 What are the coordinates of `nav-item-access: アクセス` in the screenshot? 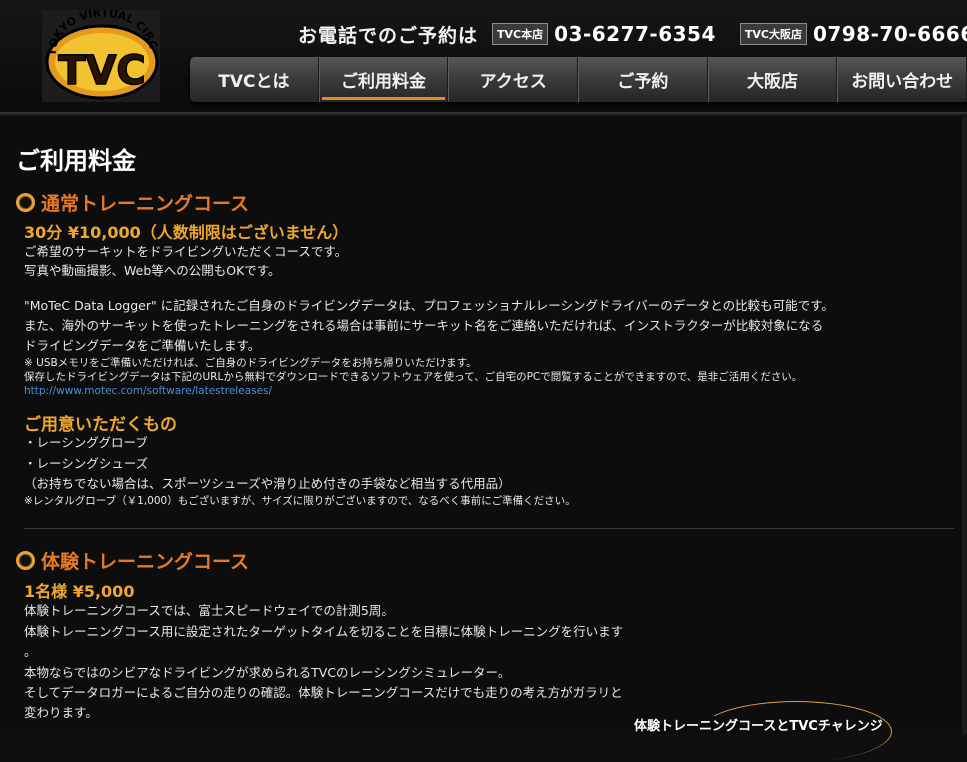 It's located at (513, 79).